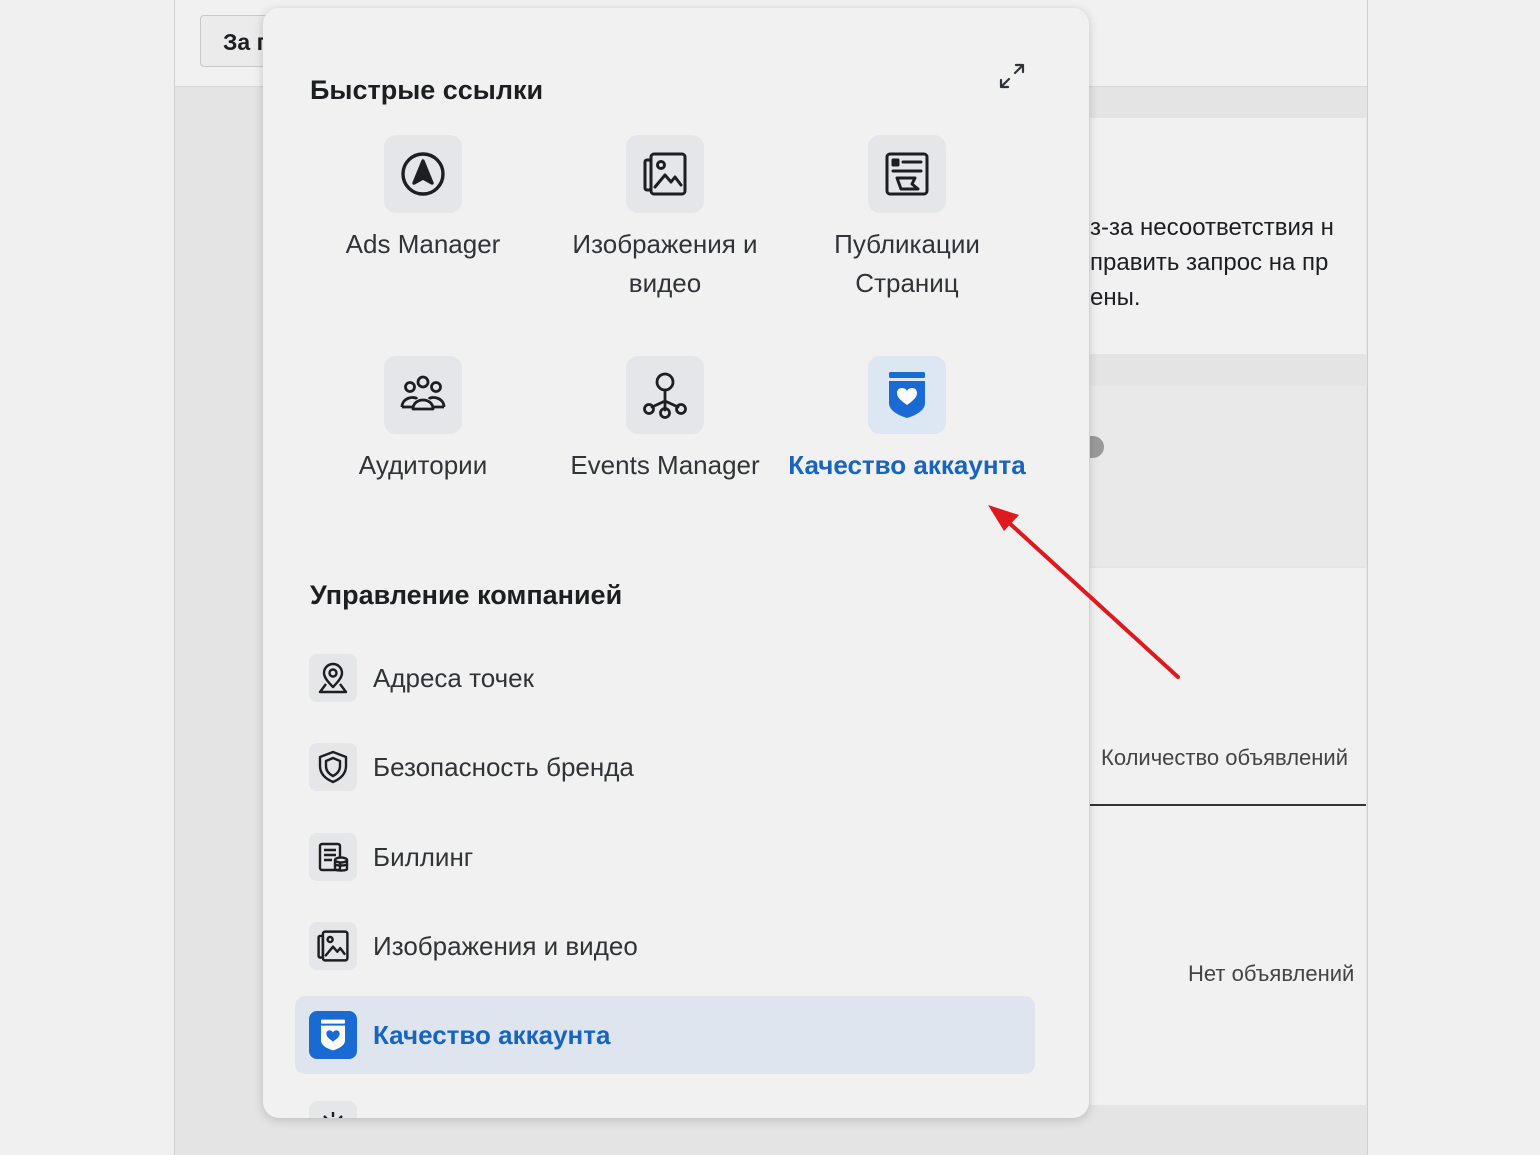 Image resolution: width=1540 pixels, height=1155 pixels. What do you see at coordinates (907, 263) in the screenshot?
I see `quick-link-label: Публикации Страниц` at bounding box center [907, 263].